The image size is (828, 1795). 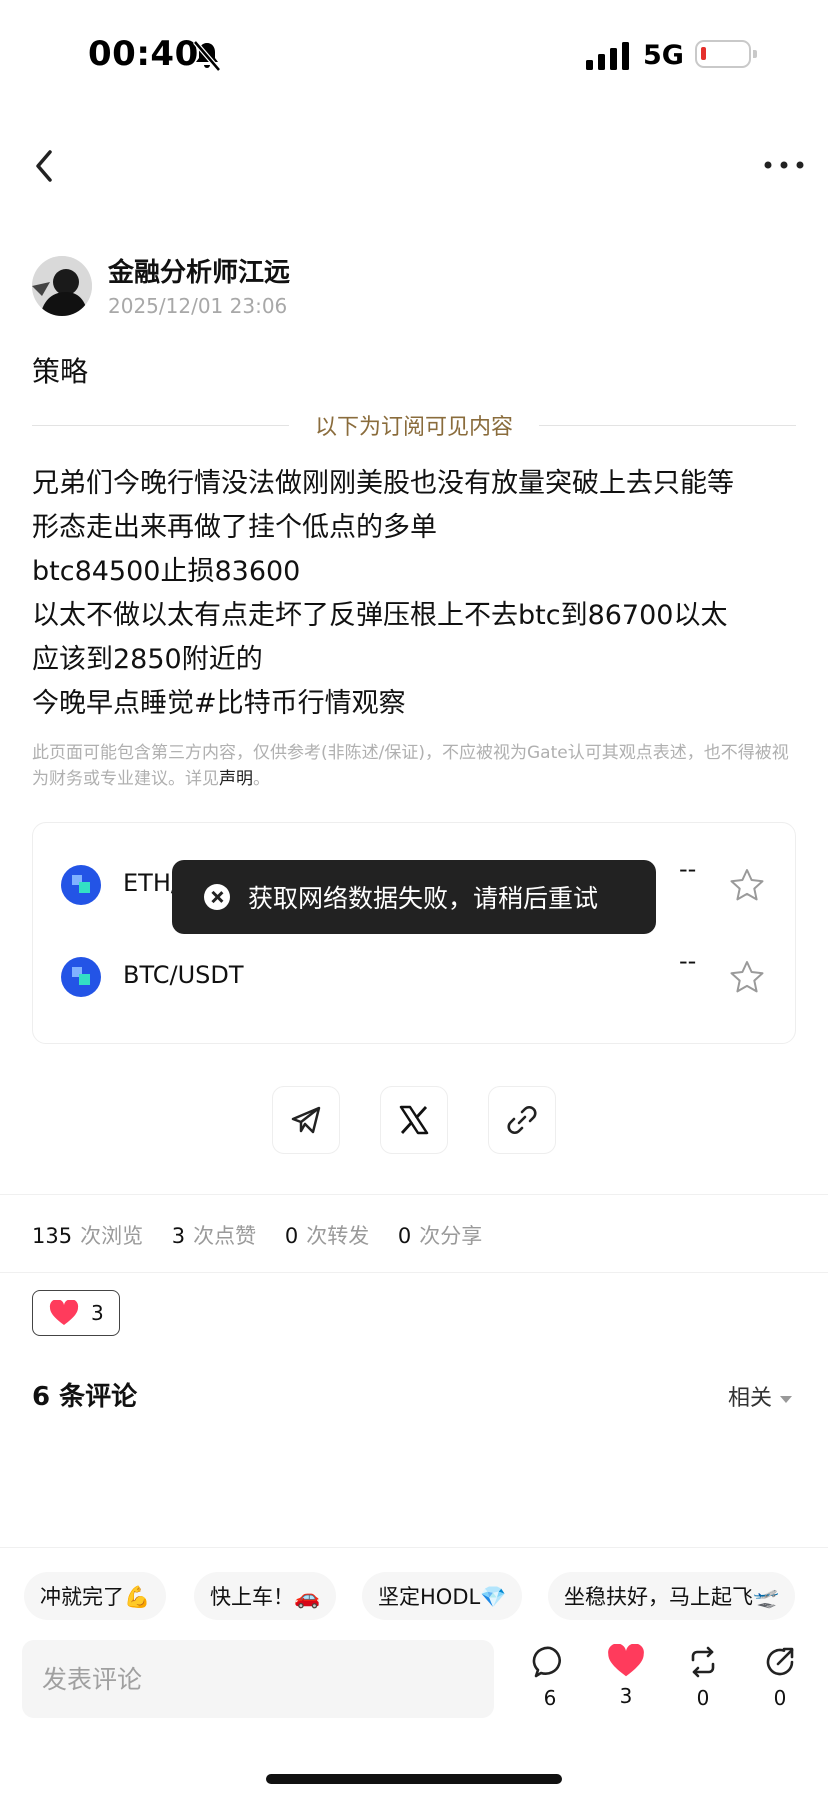 I want to click on repost-count: 0, so click(x=703, y=1698).